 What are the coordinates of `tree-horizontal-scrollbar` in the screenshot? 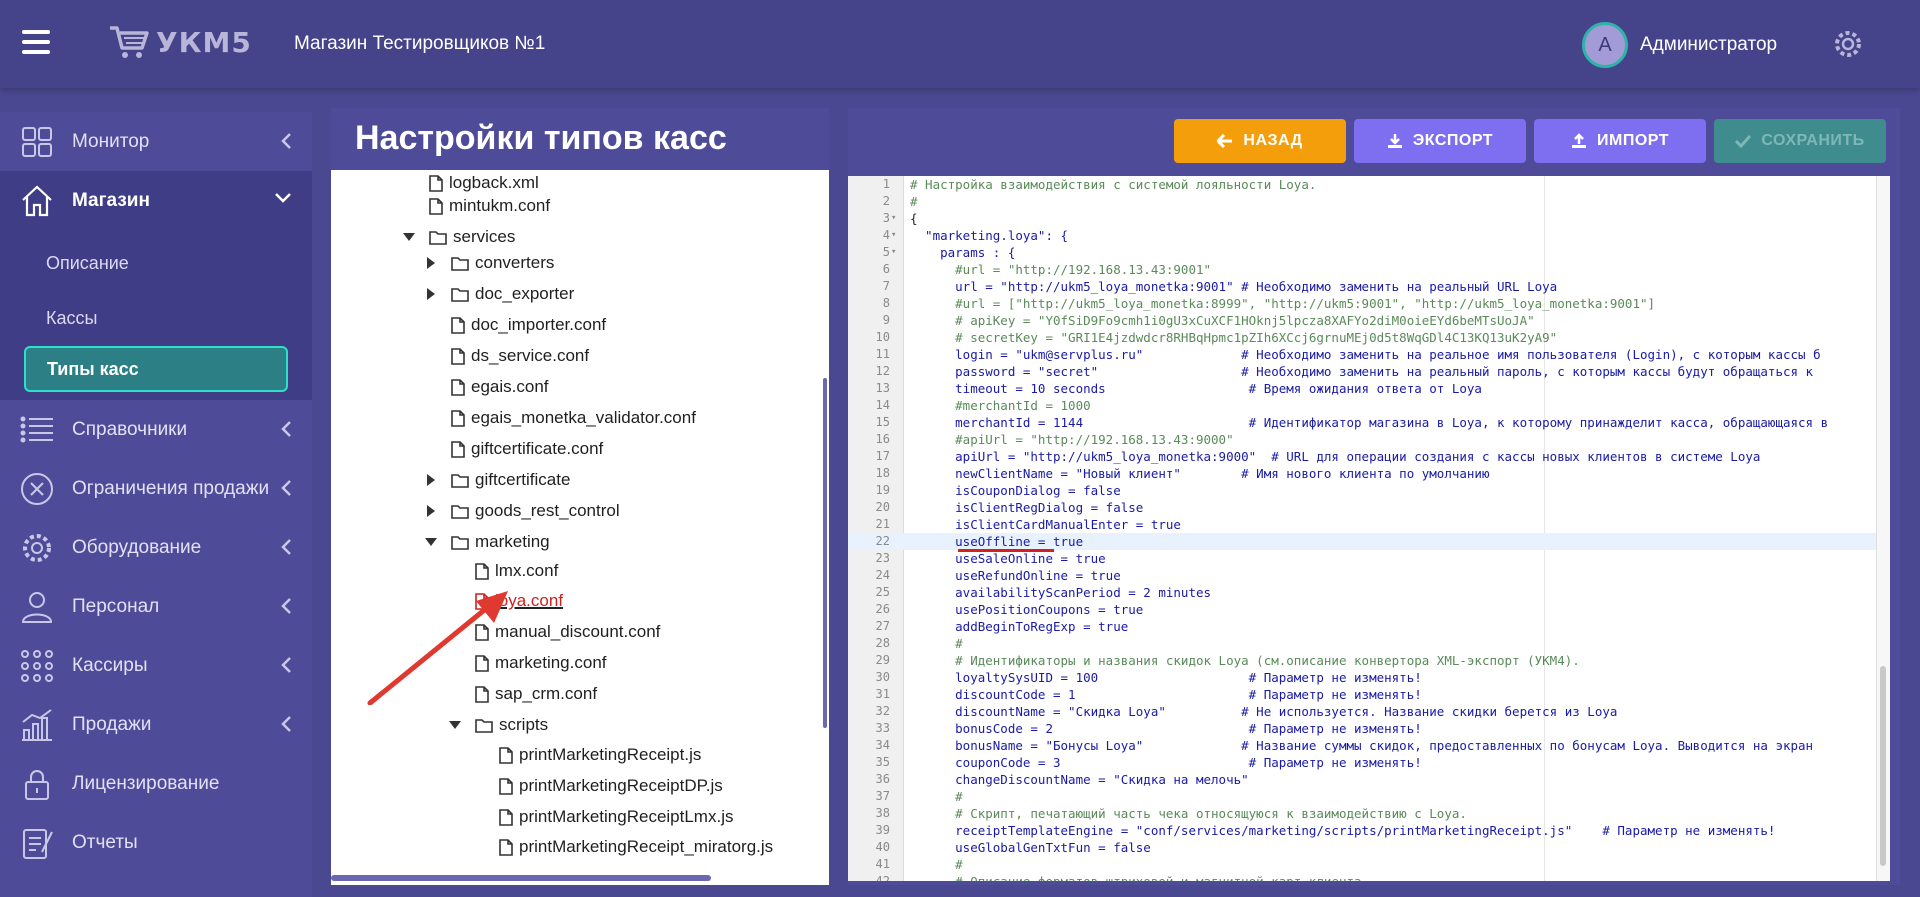 It's located at (521, 878).